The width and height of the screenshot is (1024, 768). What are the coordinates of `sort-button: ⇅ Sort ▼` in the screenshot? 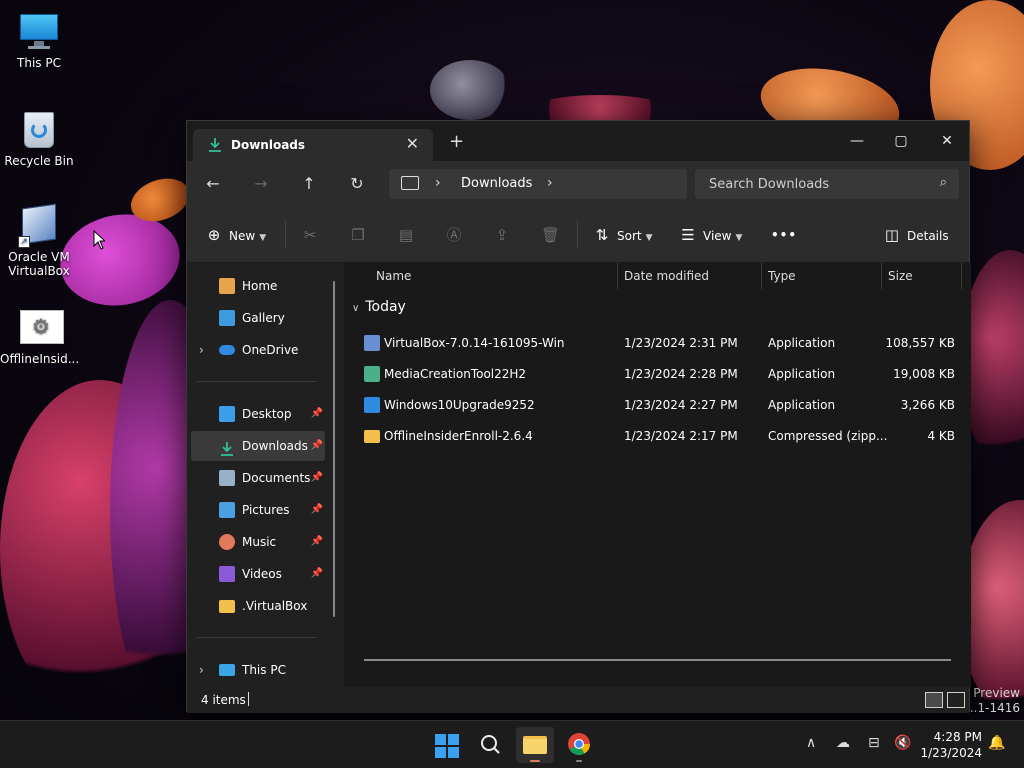 It's located at (623, 235).